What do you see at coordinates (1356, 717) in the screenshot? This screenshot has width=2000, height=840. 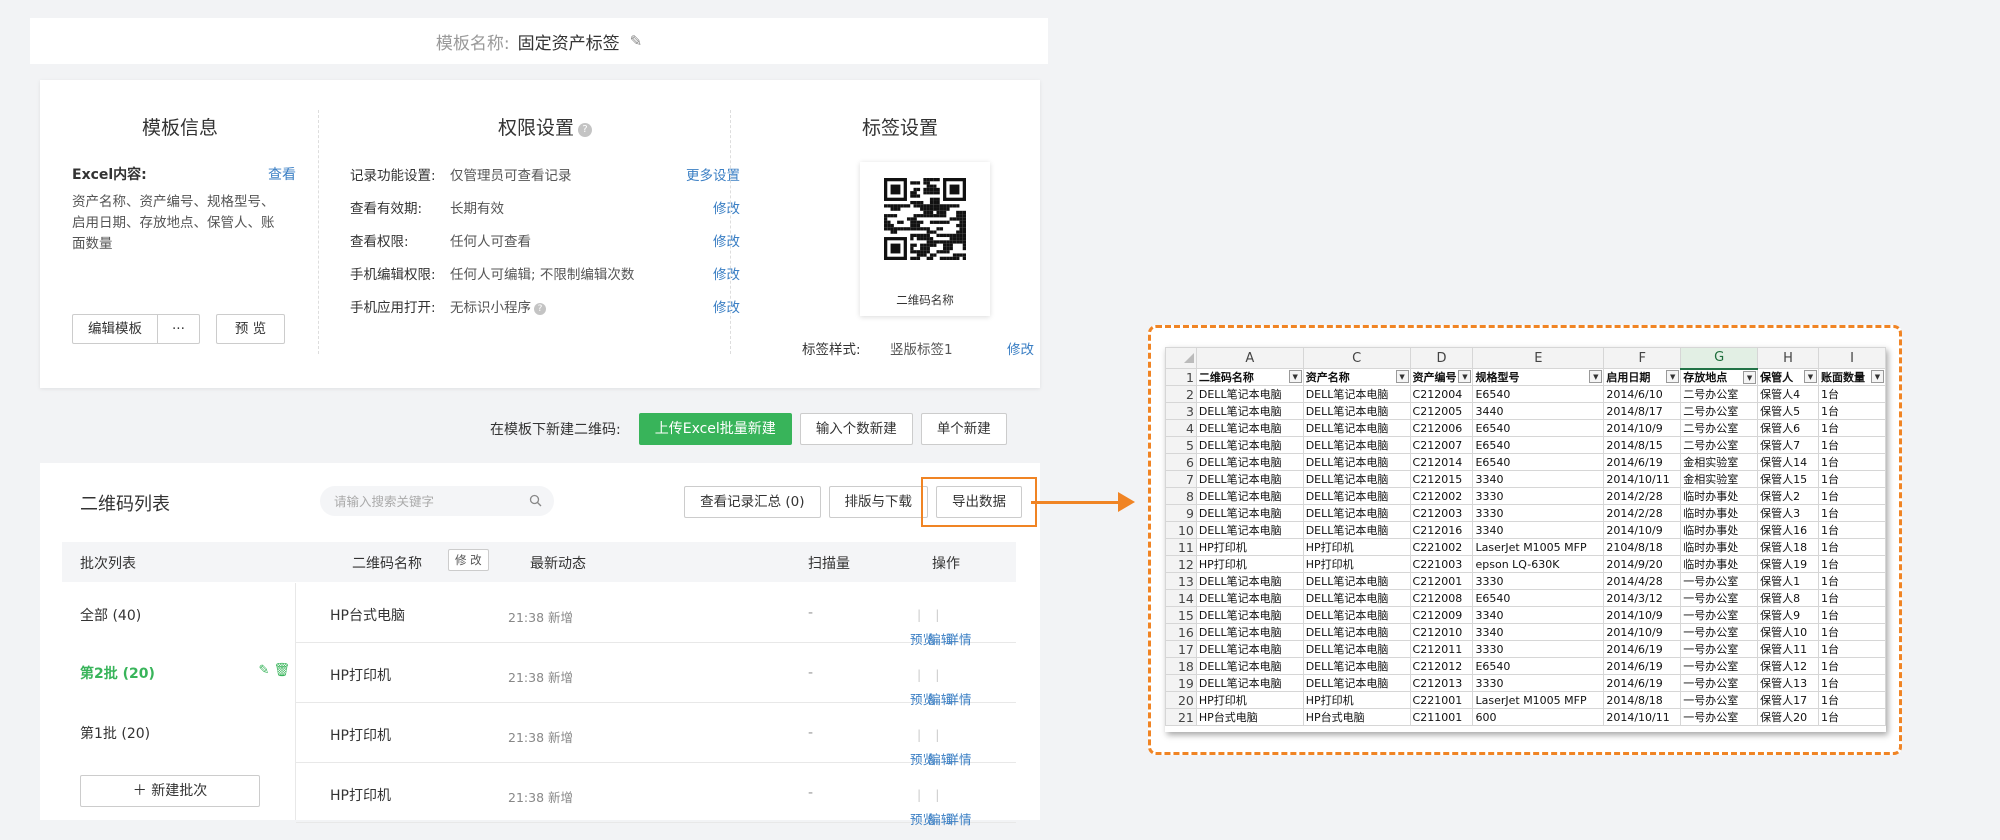 I see `excel-cell: HP台式电脑` at bounding box center [1356, 717].